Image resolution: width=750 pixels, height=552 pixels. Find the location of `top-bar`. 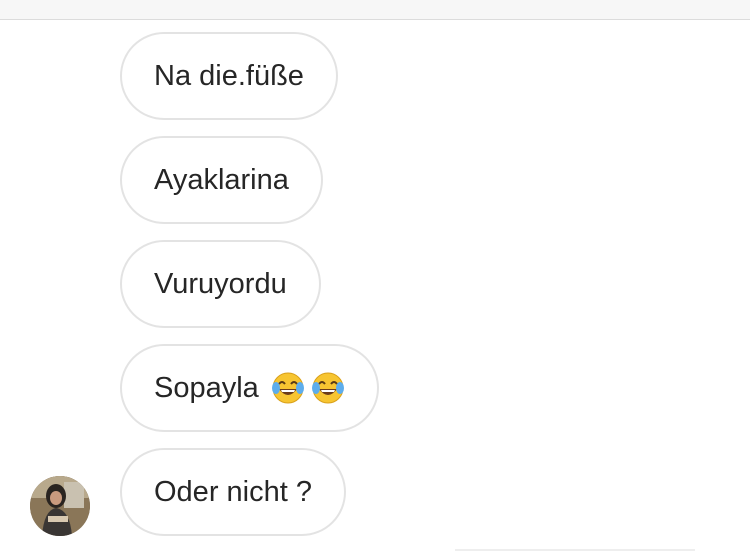

top-bar is located at coordinates (375, 10).